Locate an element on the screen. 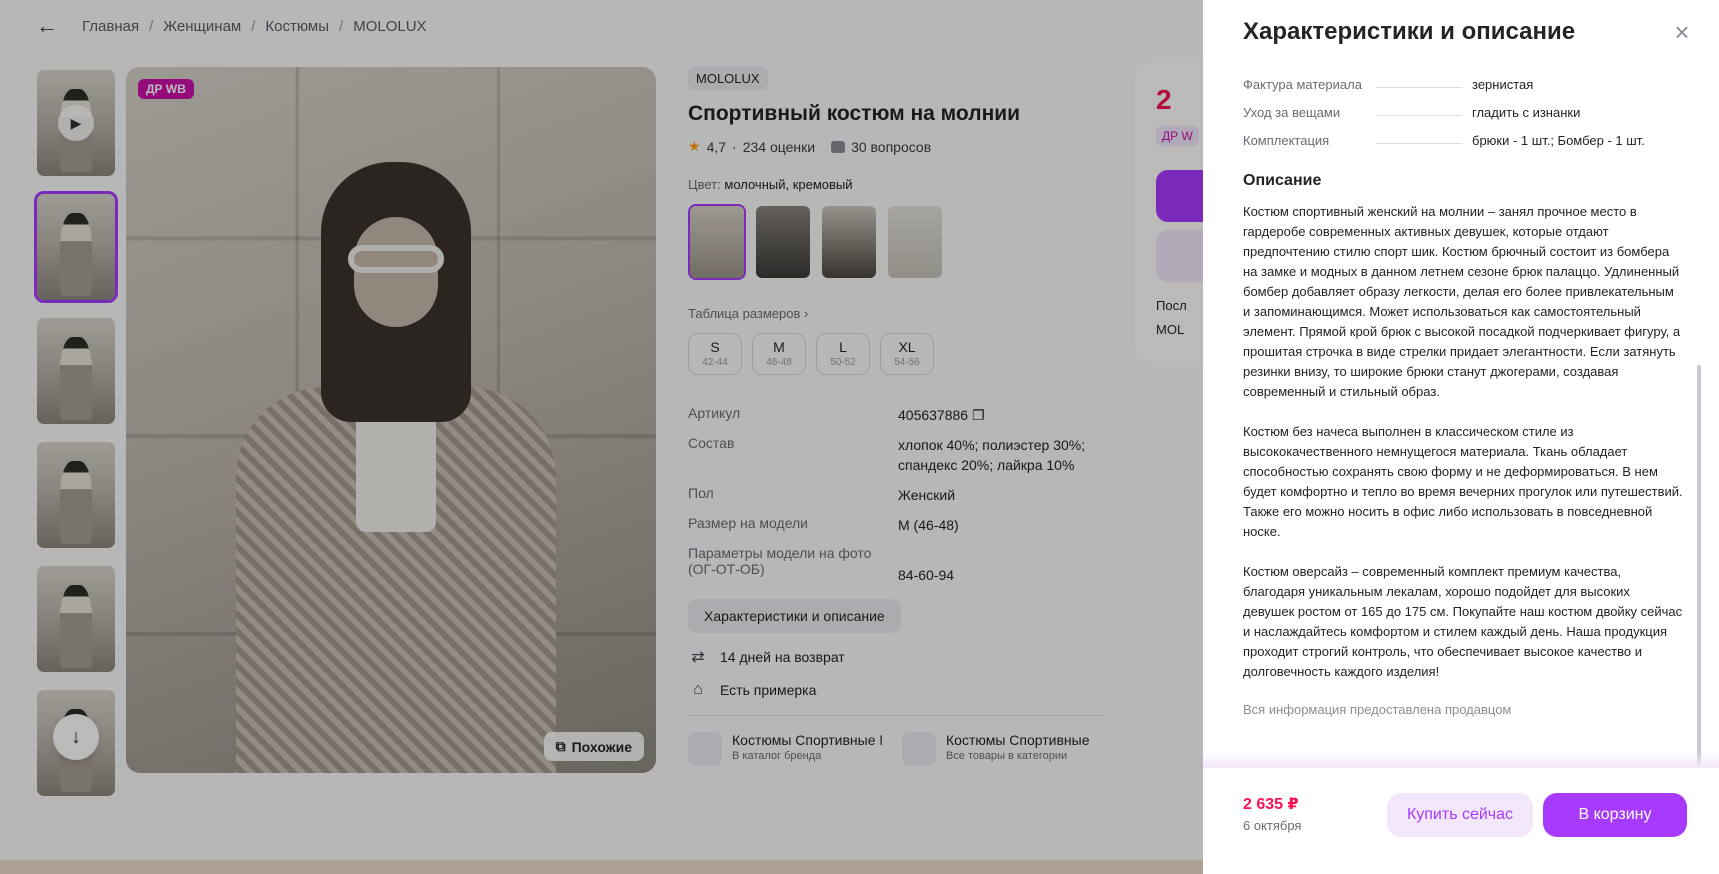 This screenshot has width=1719, height=874. spec-row: Фактура материала зернистая is located at coordinates (1463, 84).